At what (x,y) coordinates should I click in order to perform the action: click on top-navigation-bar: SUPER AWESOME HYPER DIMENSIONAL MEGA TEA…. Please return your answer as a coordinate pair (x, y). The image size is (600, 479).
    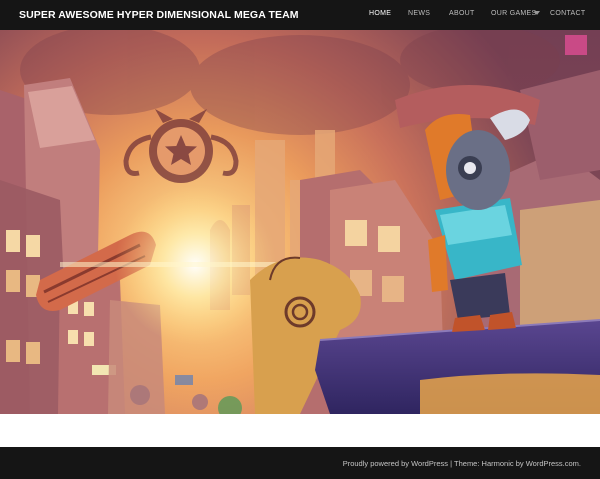
    Looking at the image, I should click on (300, 15).